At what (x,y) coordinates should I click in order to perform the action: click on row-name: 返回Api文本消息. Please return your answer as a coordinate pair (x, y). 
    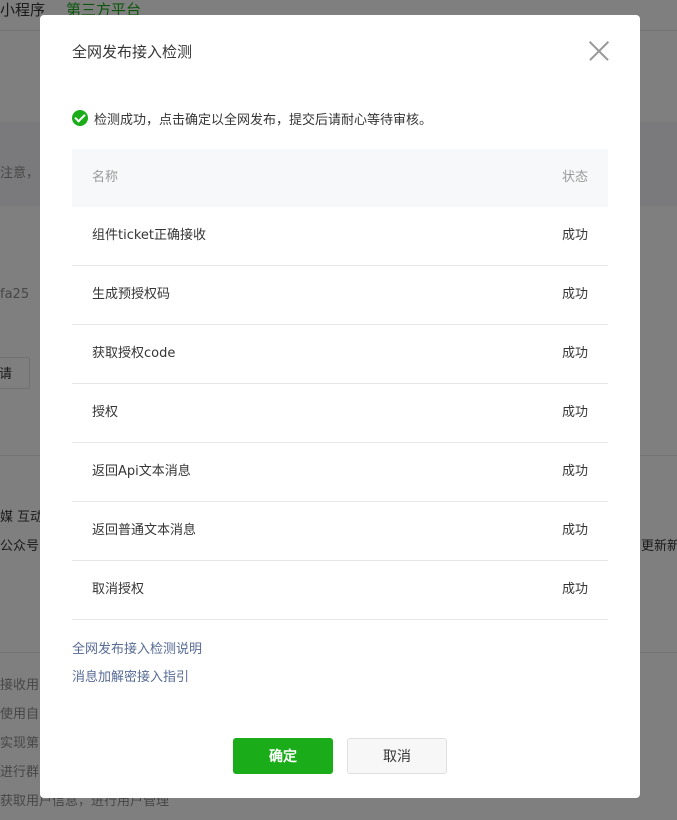
    Looking at the image, I should click on (141, 471).